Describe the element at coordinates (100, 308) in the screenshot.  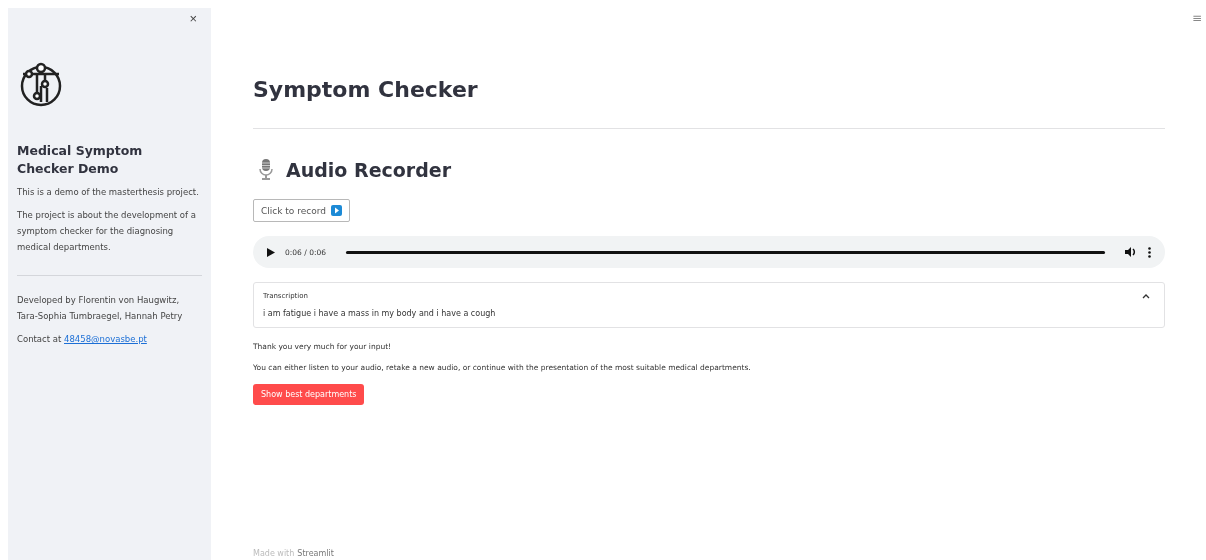
I see `credits-text: Developed by Florentin von Haugwitz, Tara-Sophia Tumbraegel, Hannah Petry` at that location.